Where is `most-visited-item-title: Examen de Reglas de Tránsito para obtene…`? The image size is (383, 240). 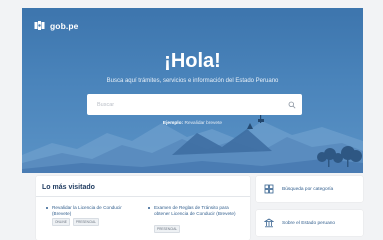
most-visited-item-title: Examen de Reglas de Tránsito para obtene… is located at coordinates (199, 211).